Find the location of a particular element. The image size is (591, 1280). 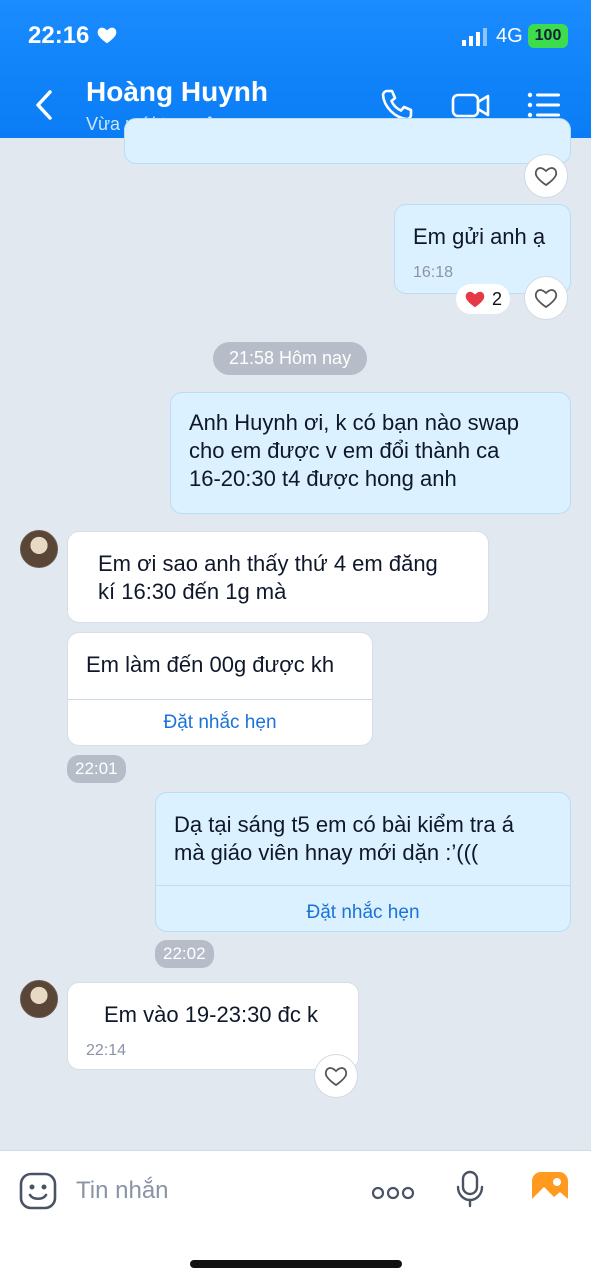

message-bubble: Em vào 19-23:30 đc k 22:14 is located at coordinates (213, 1026).